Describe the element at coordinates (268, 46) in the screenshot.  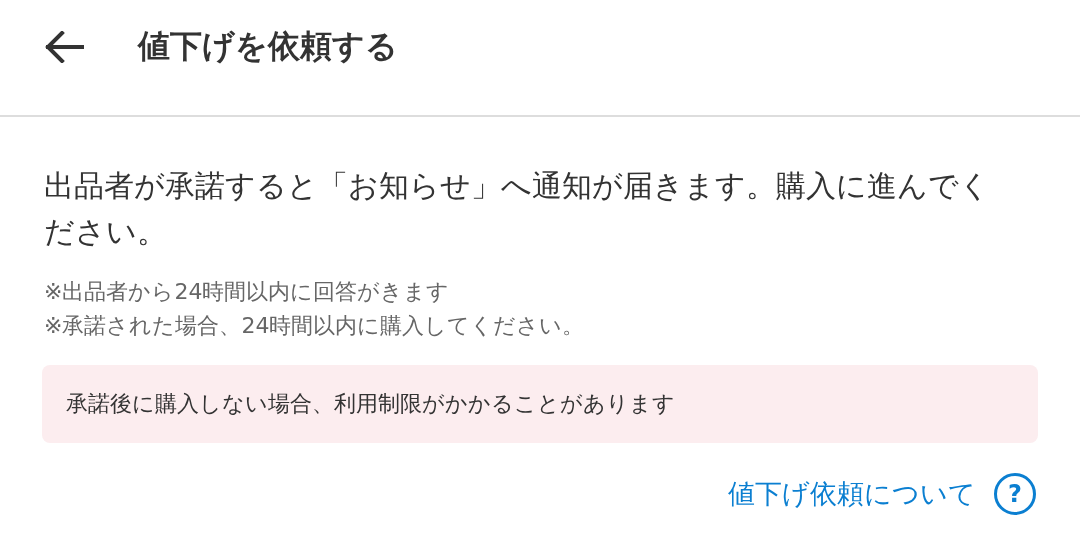
I see `page-title: 値下げを依頼する` at that location.